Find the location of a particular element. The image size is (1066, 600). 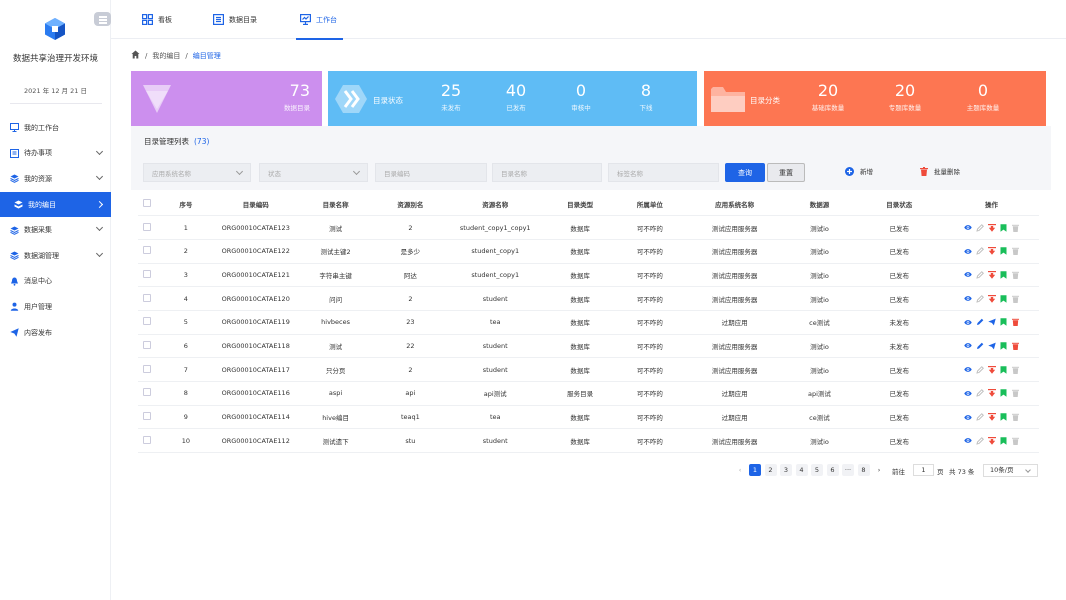

sidebar-item-4: 数据采集 is located at coordinates (55, 230).